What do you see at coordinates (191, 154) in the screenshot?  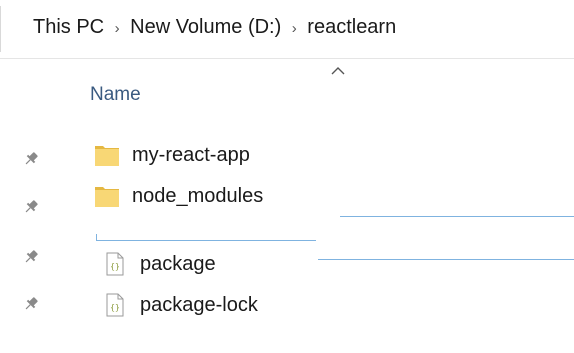 I see `file-name: my-react-app` at bounding box center [191, 154].